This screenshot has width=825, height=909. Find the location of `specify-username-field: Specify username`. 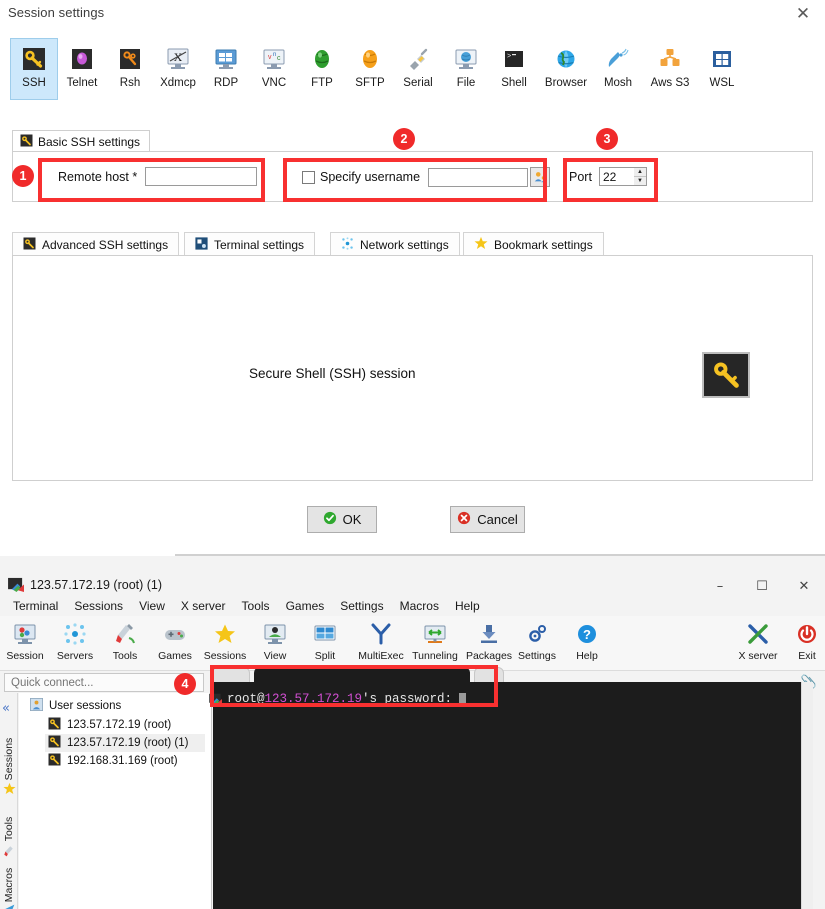

specify-username-field: Specify username is located at coordinates (426, 177).